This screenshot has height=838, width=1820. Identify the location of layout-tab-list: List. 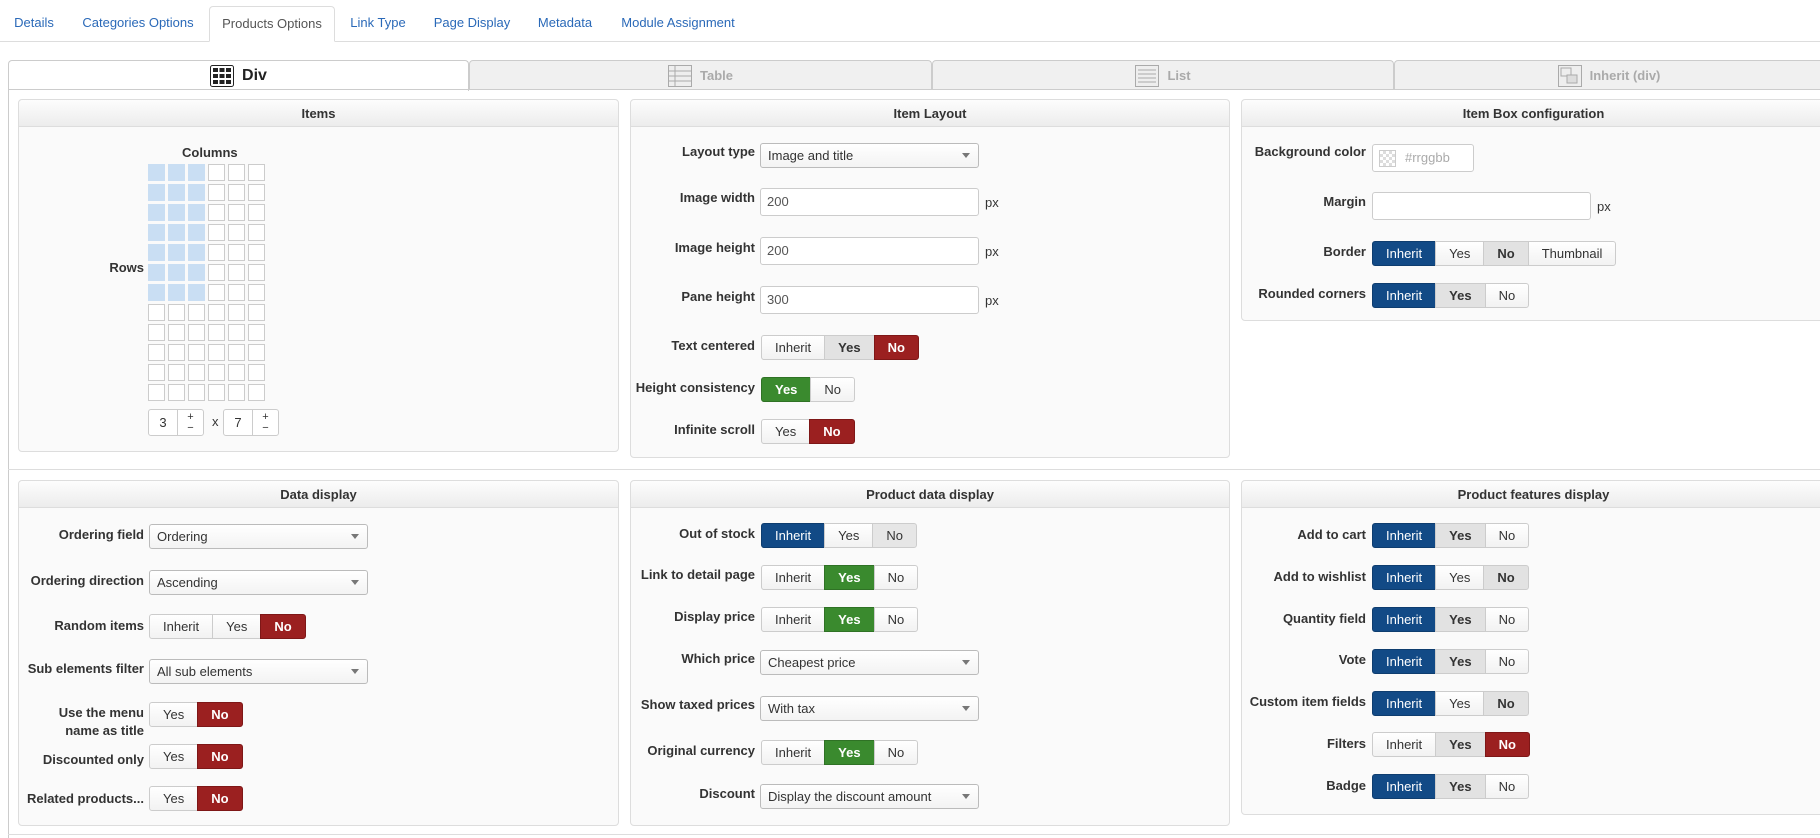
(1163, 75).